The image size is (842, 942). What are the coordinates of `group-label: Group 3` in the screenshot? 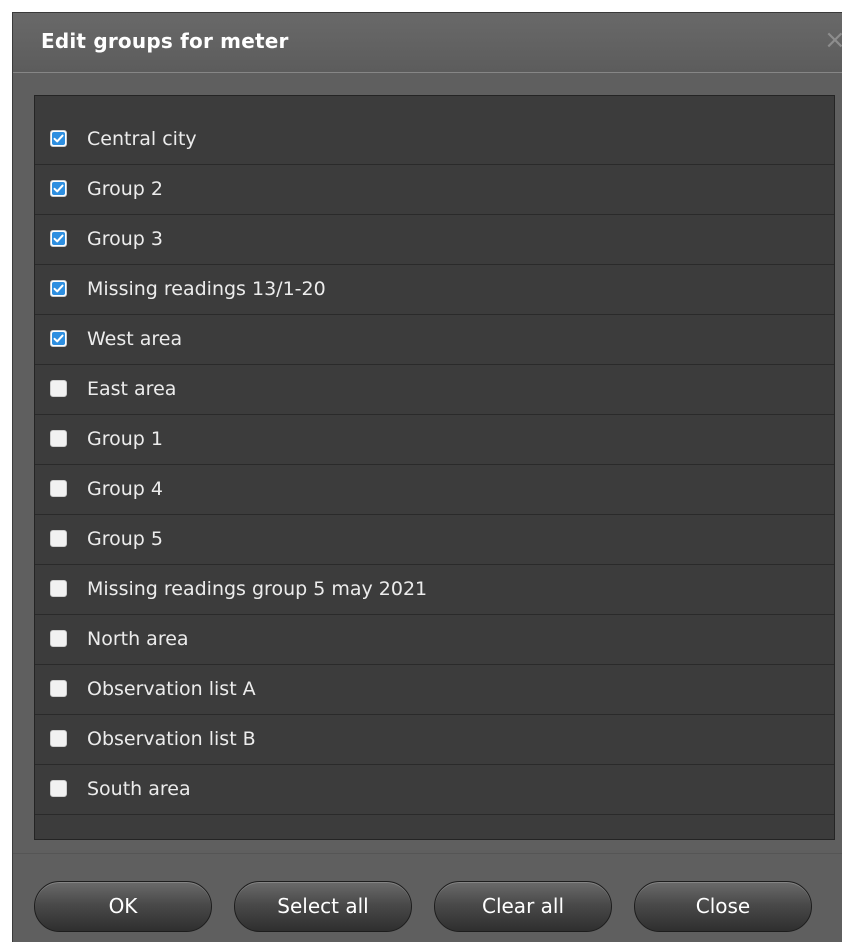 It's located at (125, 239).